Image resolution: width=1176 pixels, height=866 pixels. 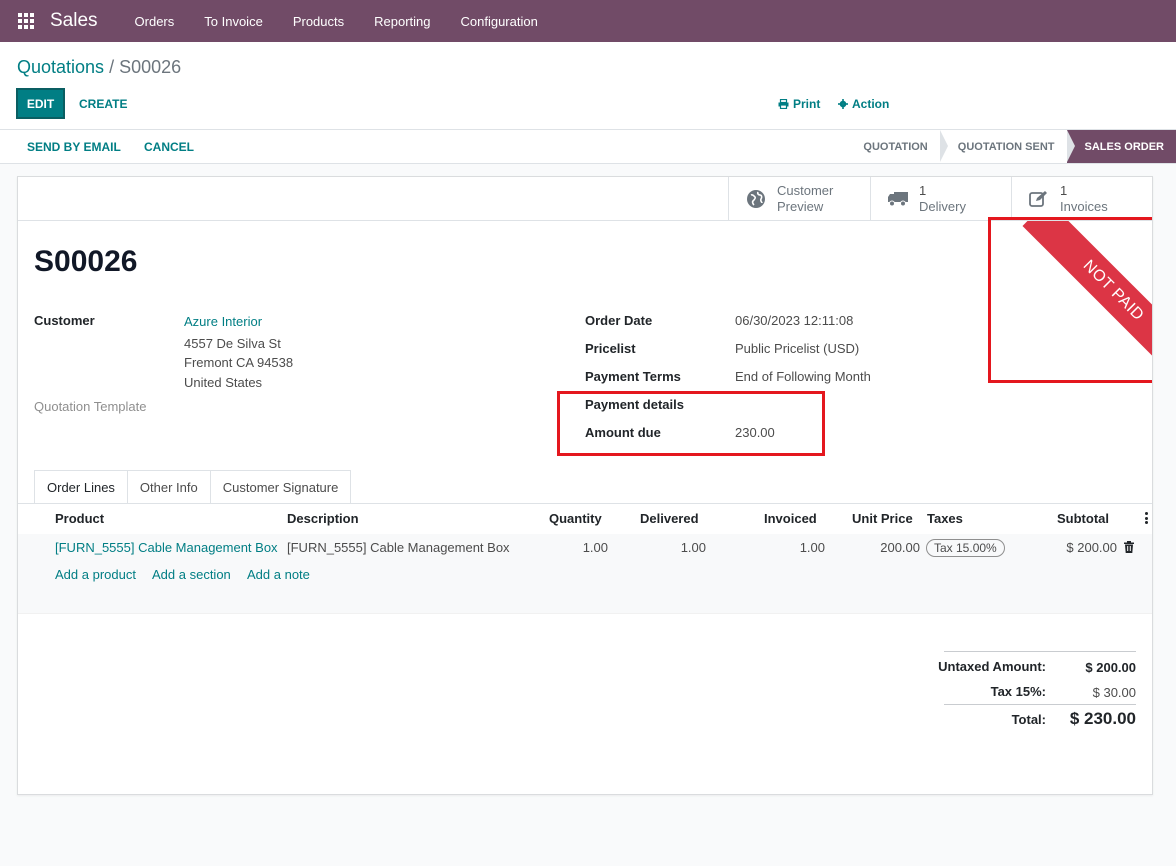 What do you see at coordinates (900, 547) in the screenshot?
I see `row-unit-price: 200.00` at bounding box center [900, 547].